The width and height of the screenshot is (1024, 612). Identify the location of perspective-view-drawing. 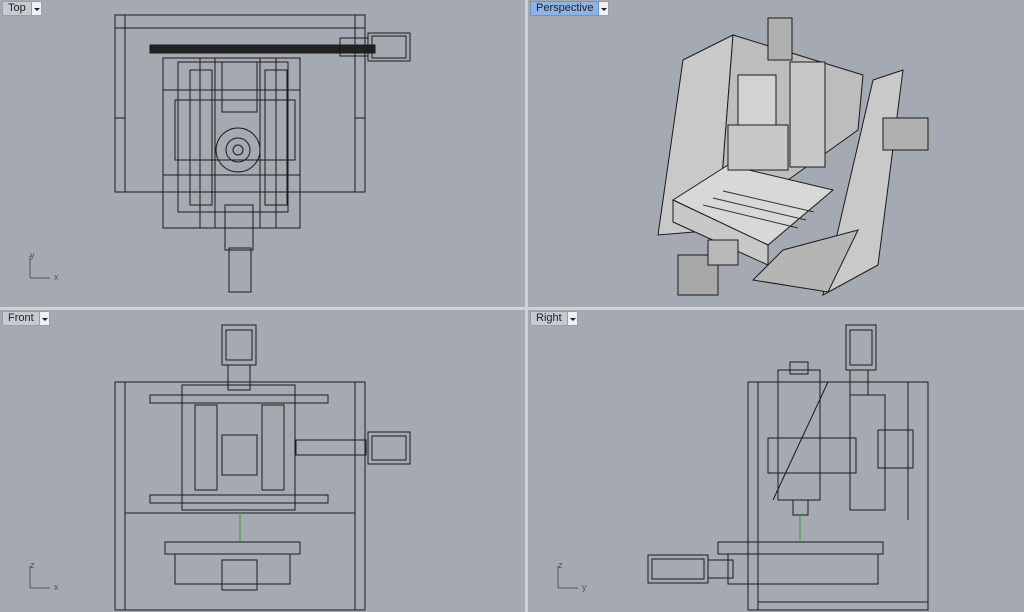
(793, 156).